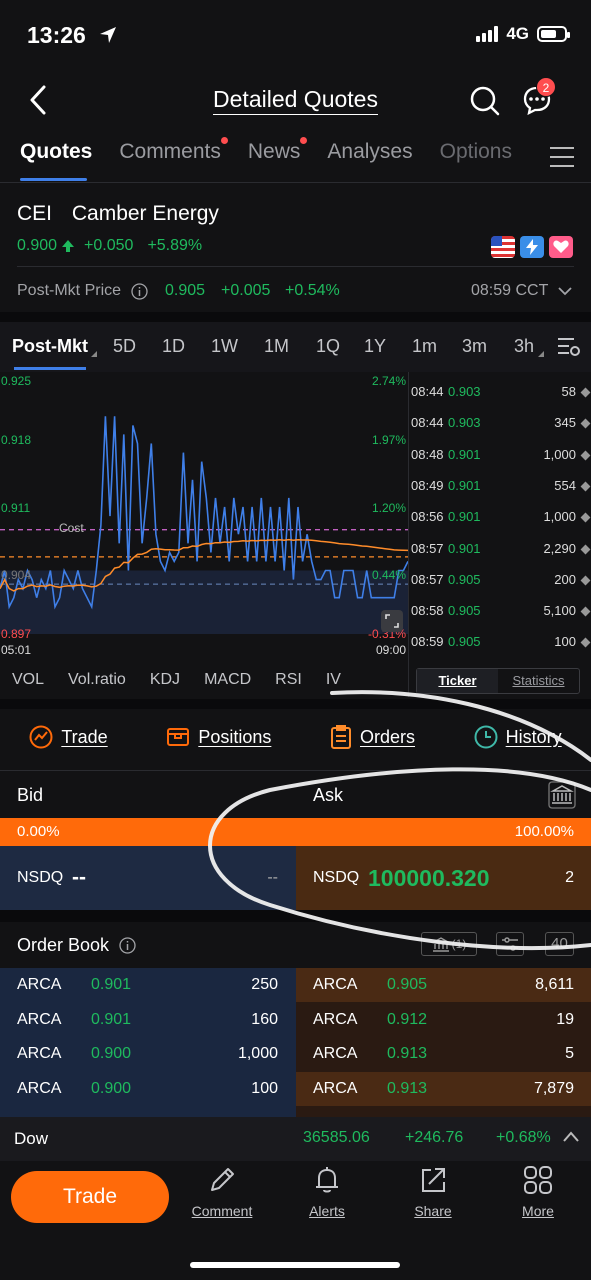 The image size is (591, 1280). I want to click on range-post-mkt: Post-Mkt, so click(50, 346).